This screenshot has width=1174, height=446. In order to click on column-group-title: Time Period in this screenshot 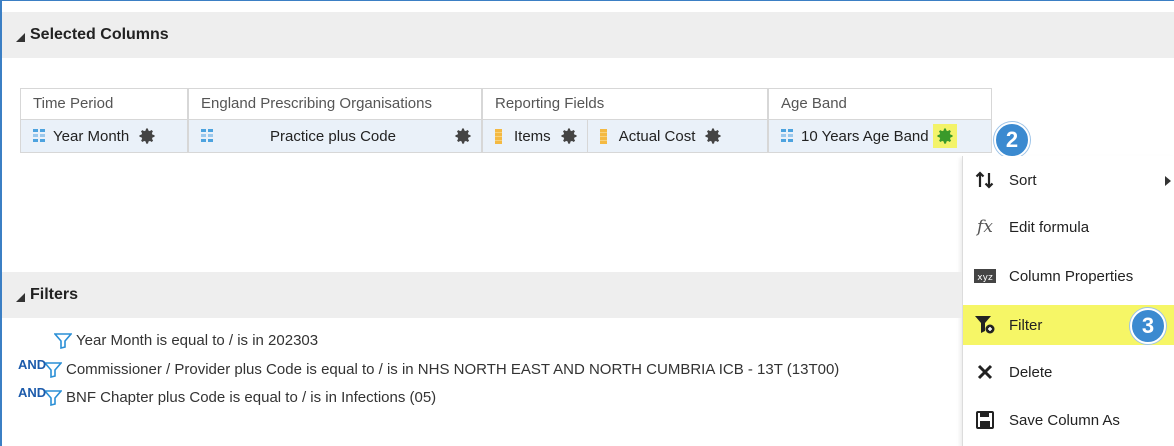, I will do `click(104, 104)`.